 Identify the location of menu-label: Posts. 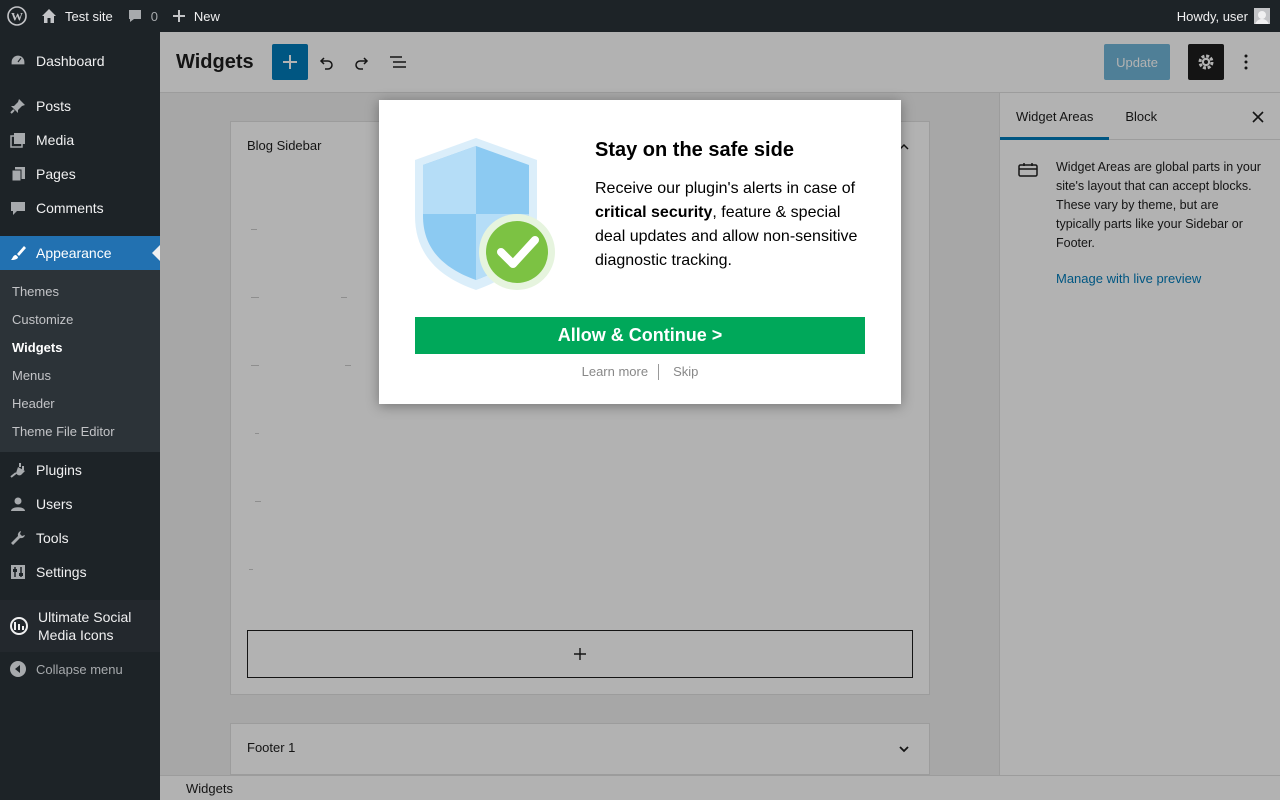
(54, 106).